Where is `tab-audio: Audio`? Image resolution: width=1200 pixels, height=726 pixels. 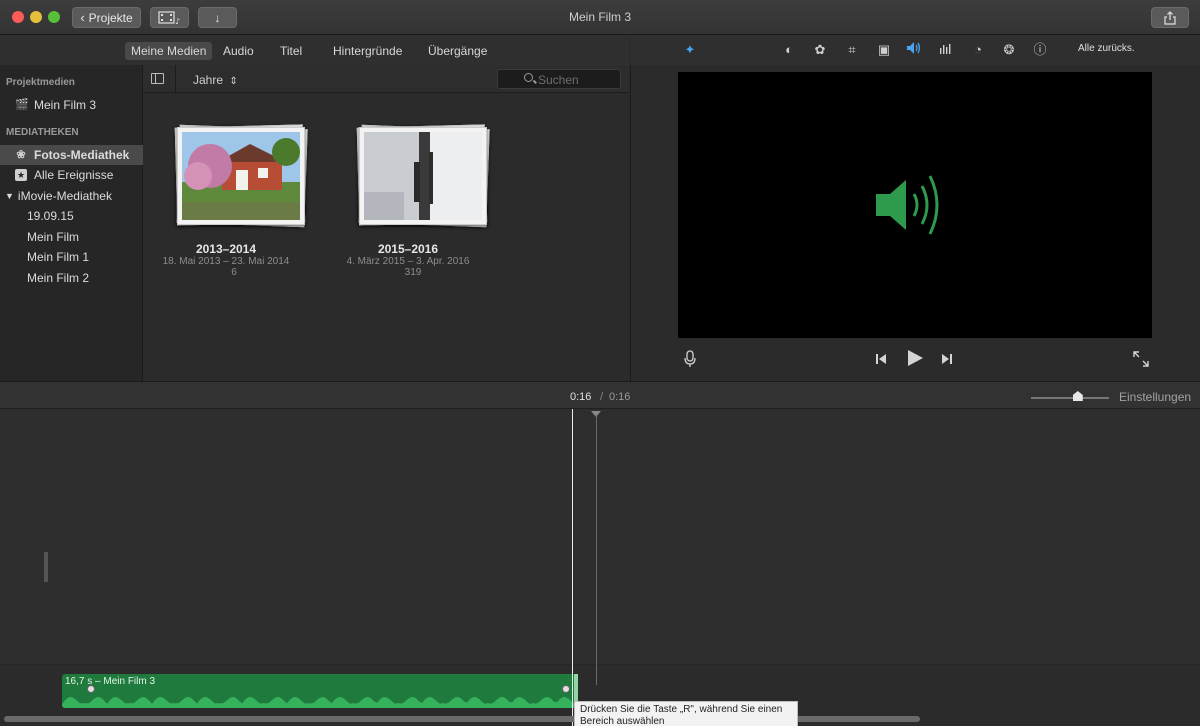
tab-audio: Audio is located at coordinates (238, 51).